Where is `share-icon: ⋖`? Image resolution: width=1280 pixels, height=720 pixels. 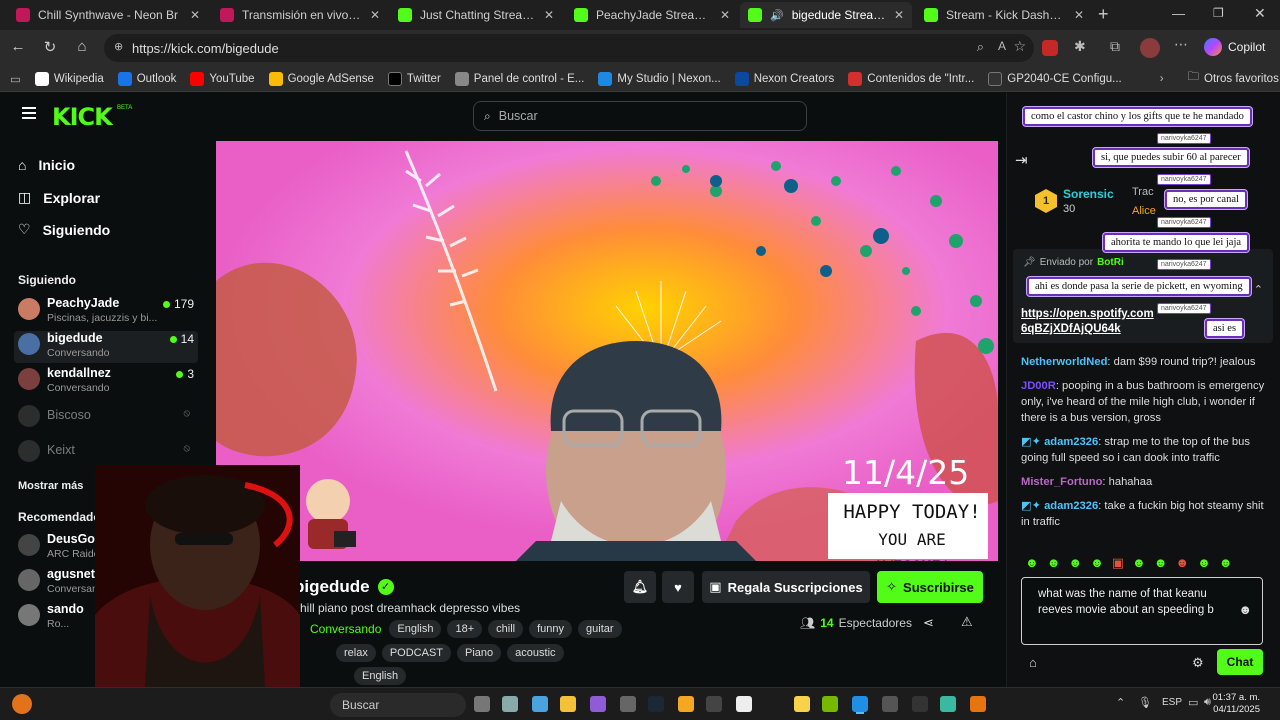 share-icon: ⋖ is located at coordinates (928, 623).